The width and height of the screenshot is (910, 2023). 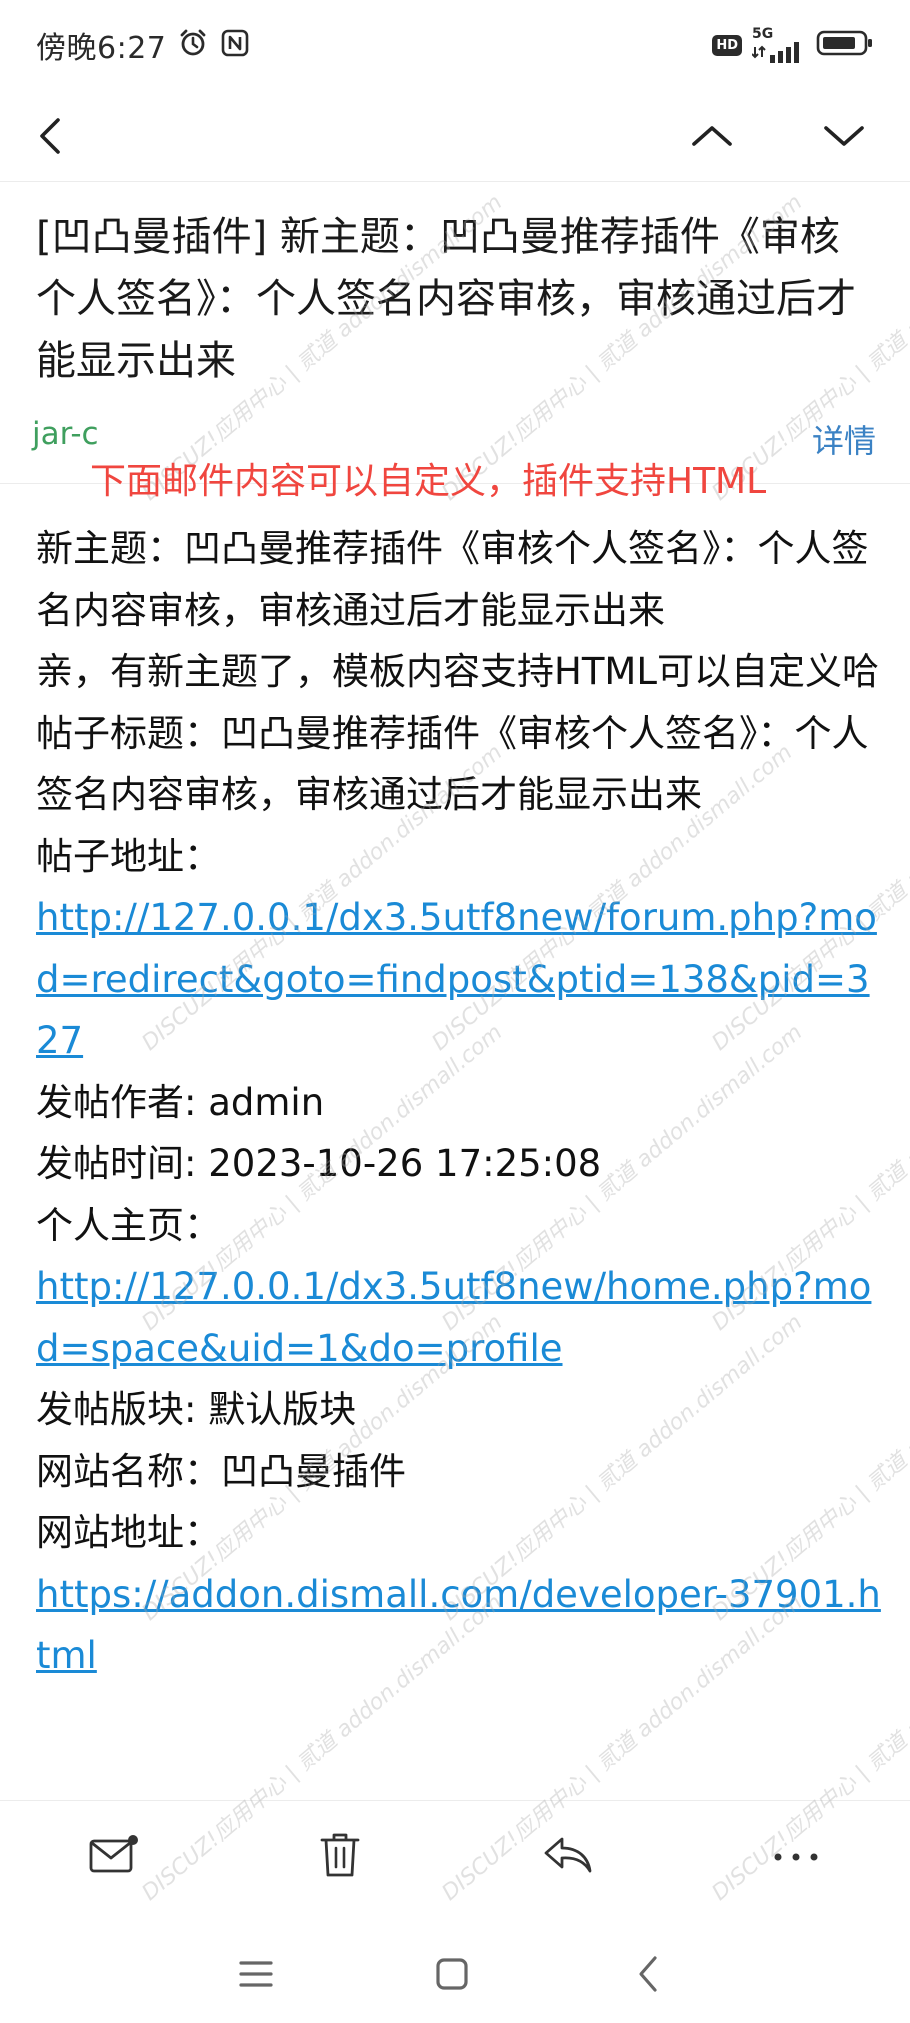 I want to click on time-row: 发帖时间: 2023-10-26 17:25:08, so click(x=460, y=1164).